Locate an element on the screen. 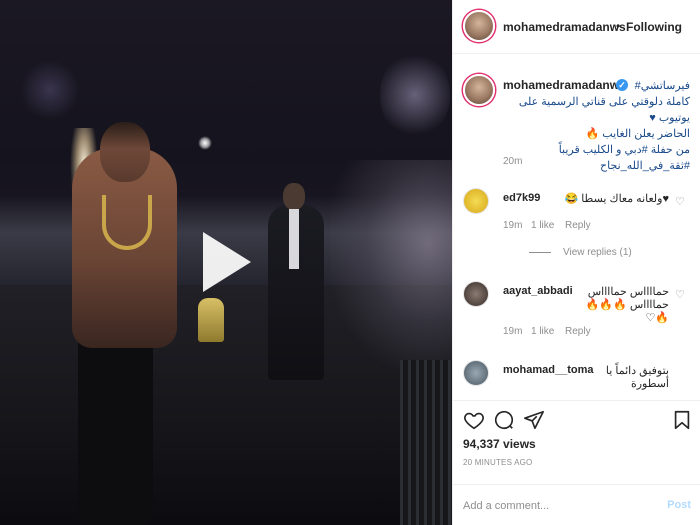  share-icon is located at coordinates (534, 420).